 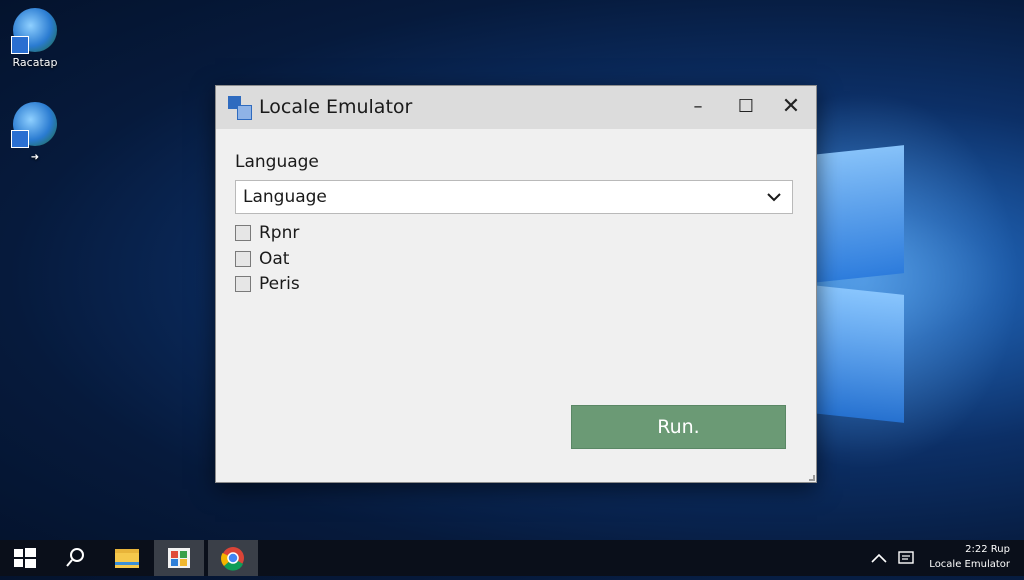 What do you see at coordinates (698, 107) in the screenshot?
I see `minimize-button: –` at bounding box center [698, 107].